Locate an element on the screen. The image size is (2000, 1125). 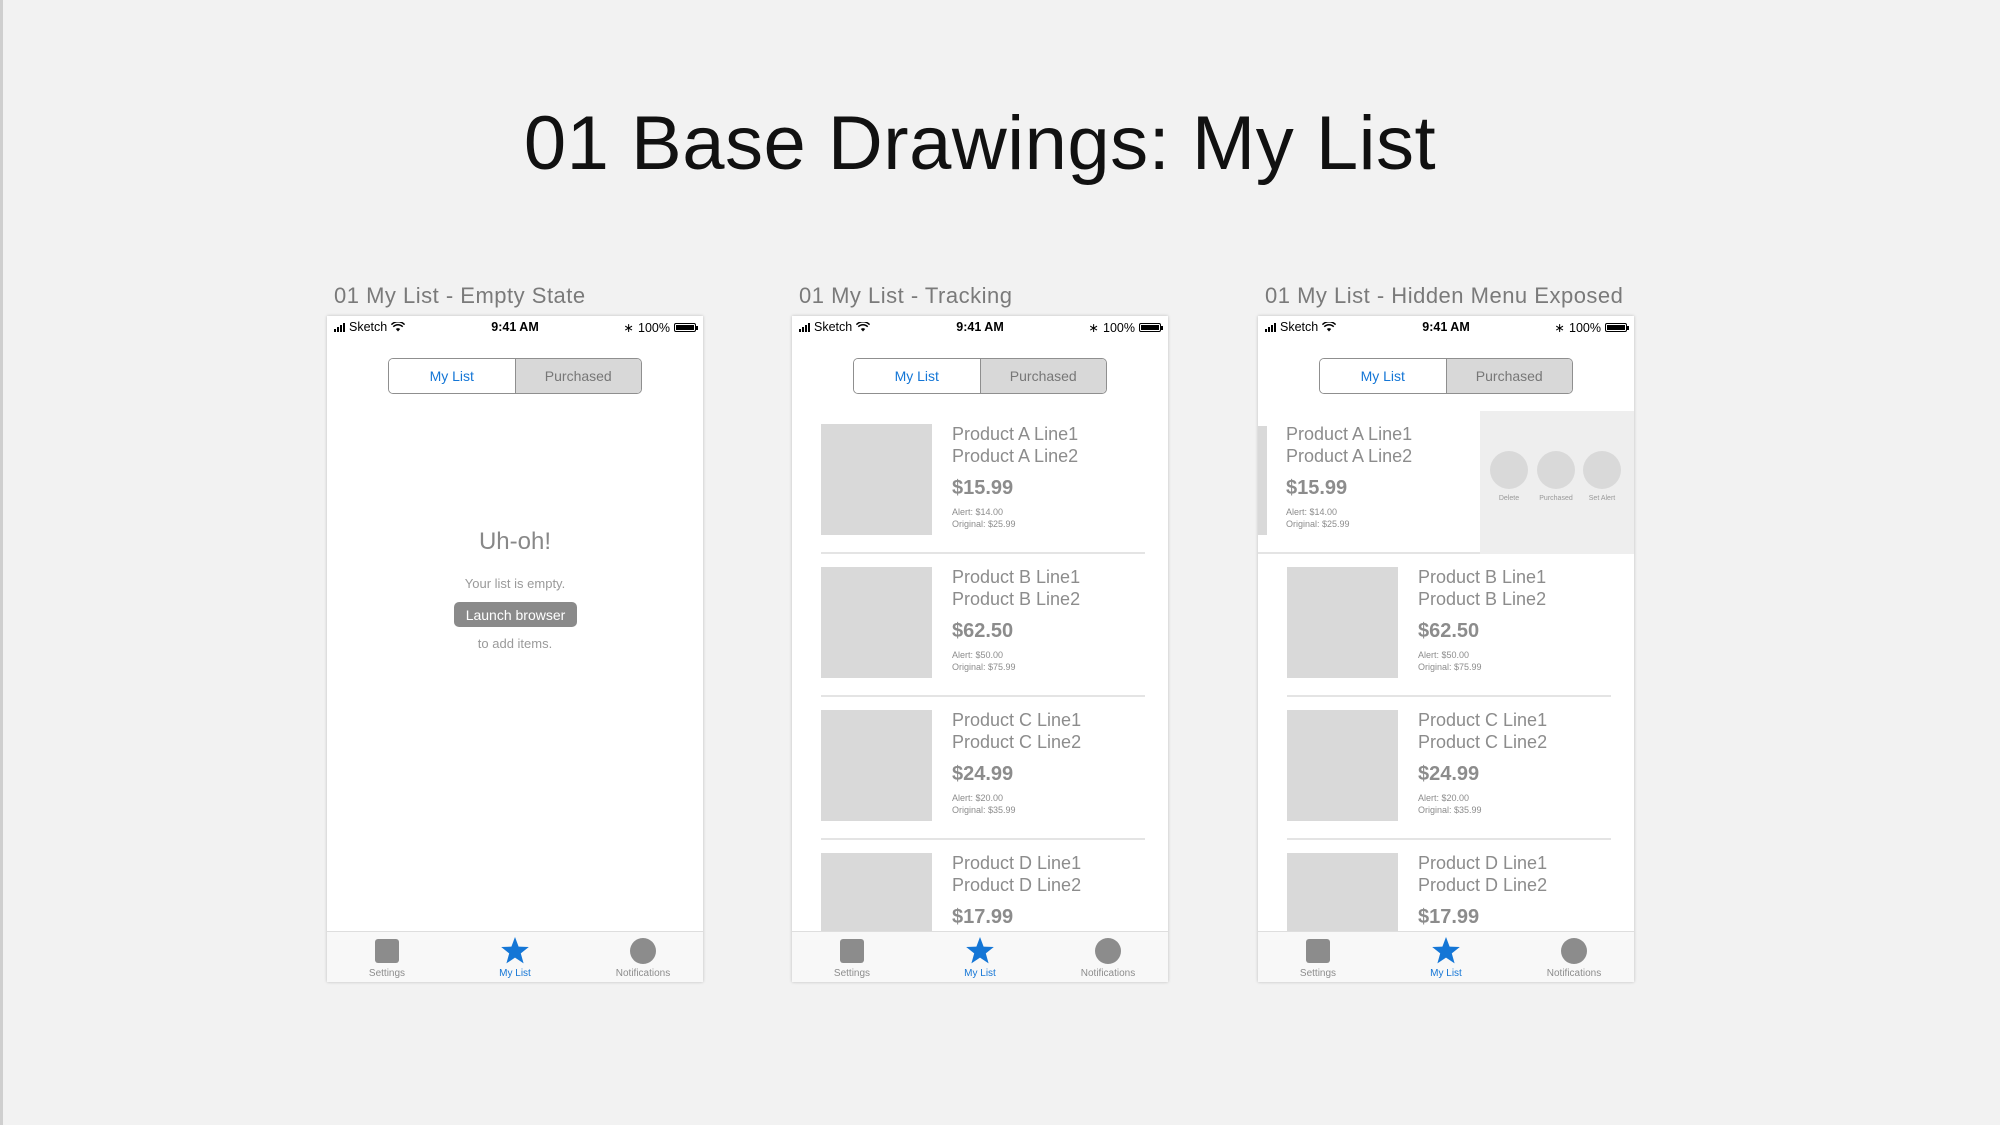
set-alert-circle-icon is located at coordinates (1602, 470).